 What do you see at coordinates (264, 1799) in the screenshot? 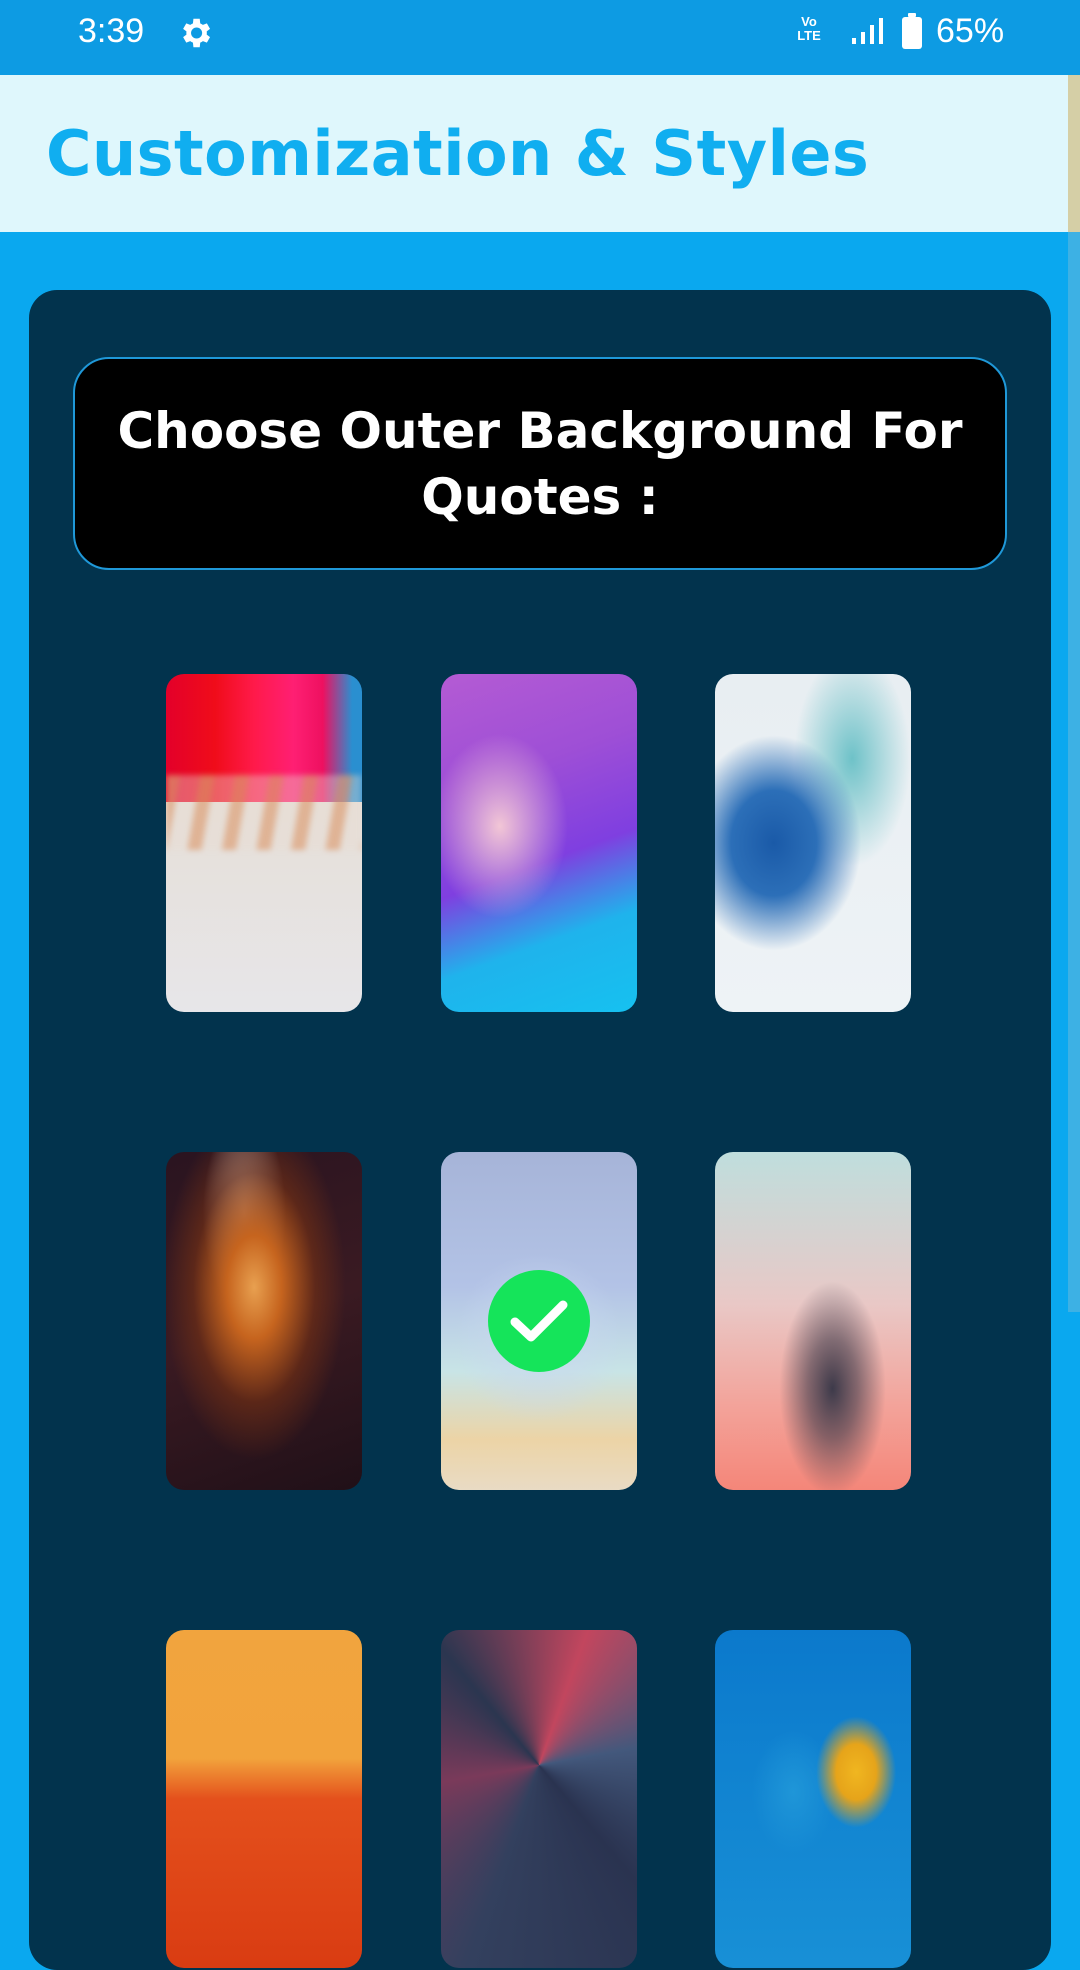
I see `background-option-orange-red` at bounding box center [264, 1799].